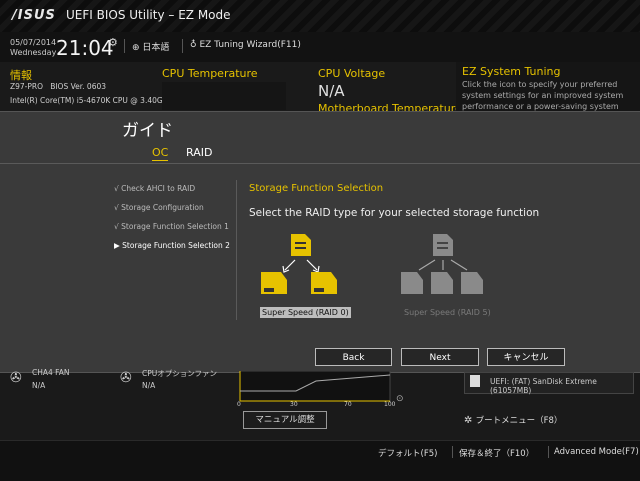  What do you see at coordinates (33, 52) in the screenshot?
I see `day-text: Wednesday` at bounding box center [33, 52].